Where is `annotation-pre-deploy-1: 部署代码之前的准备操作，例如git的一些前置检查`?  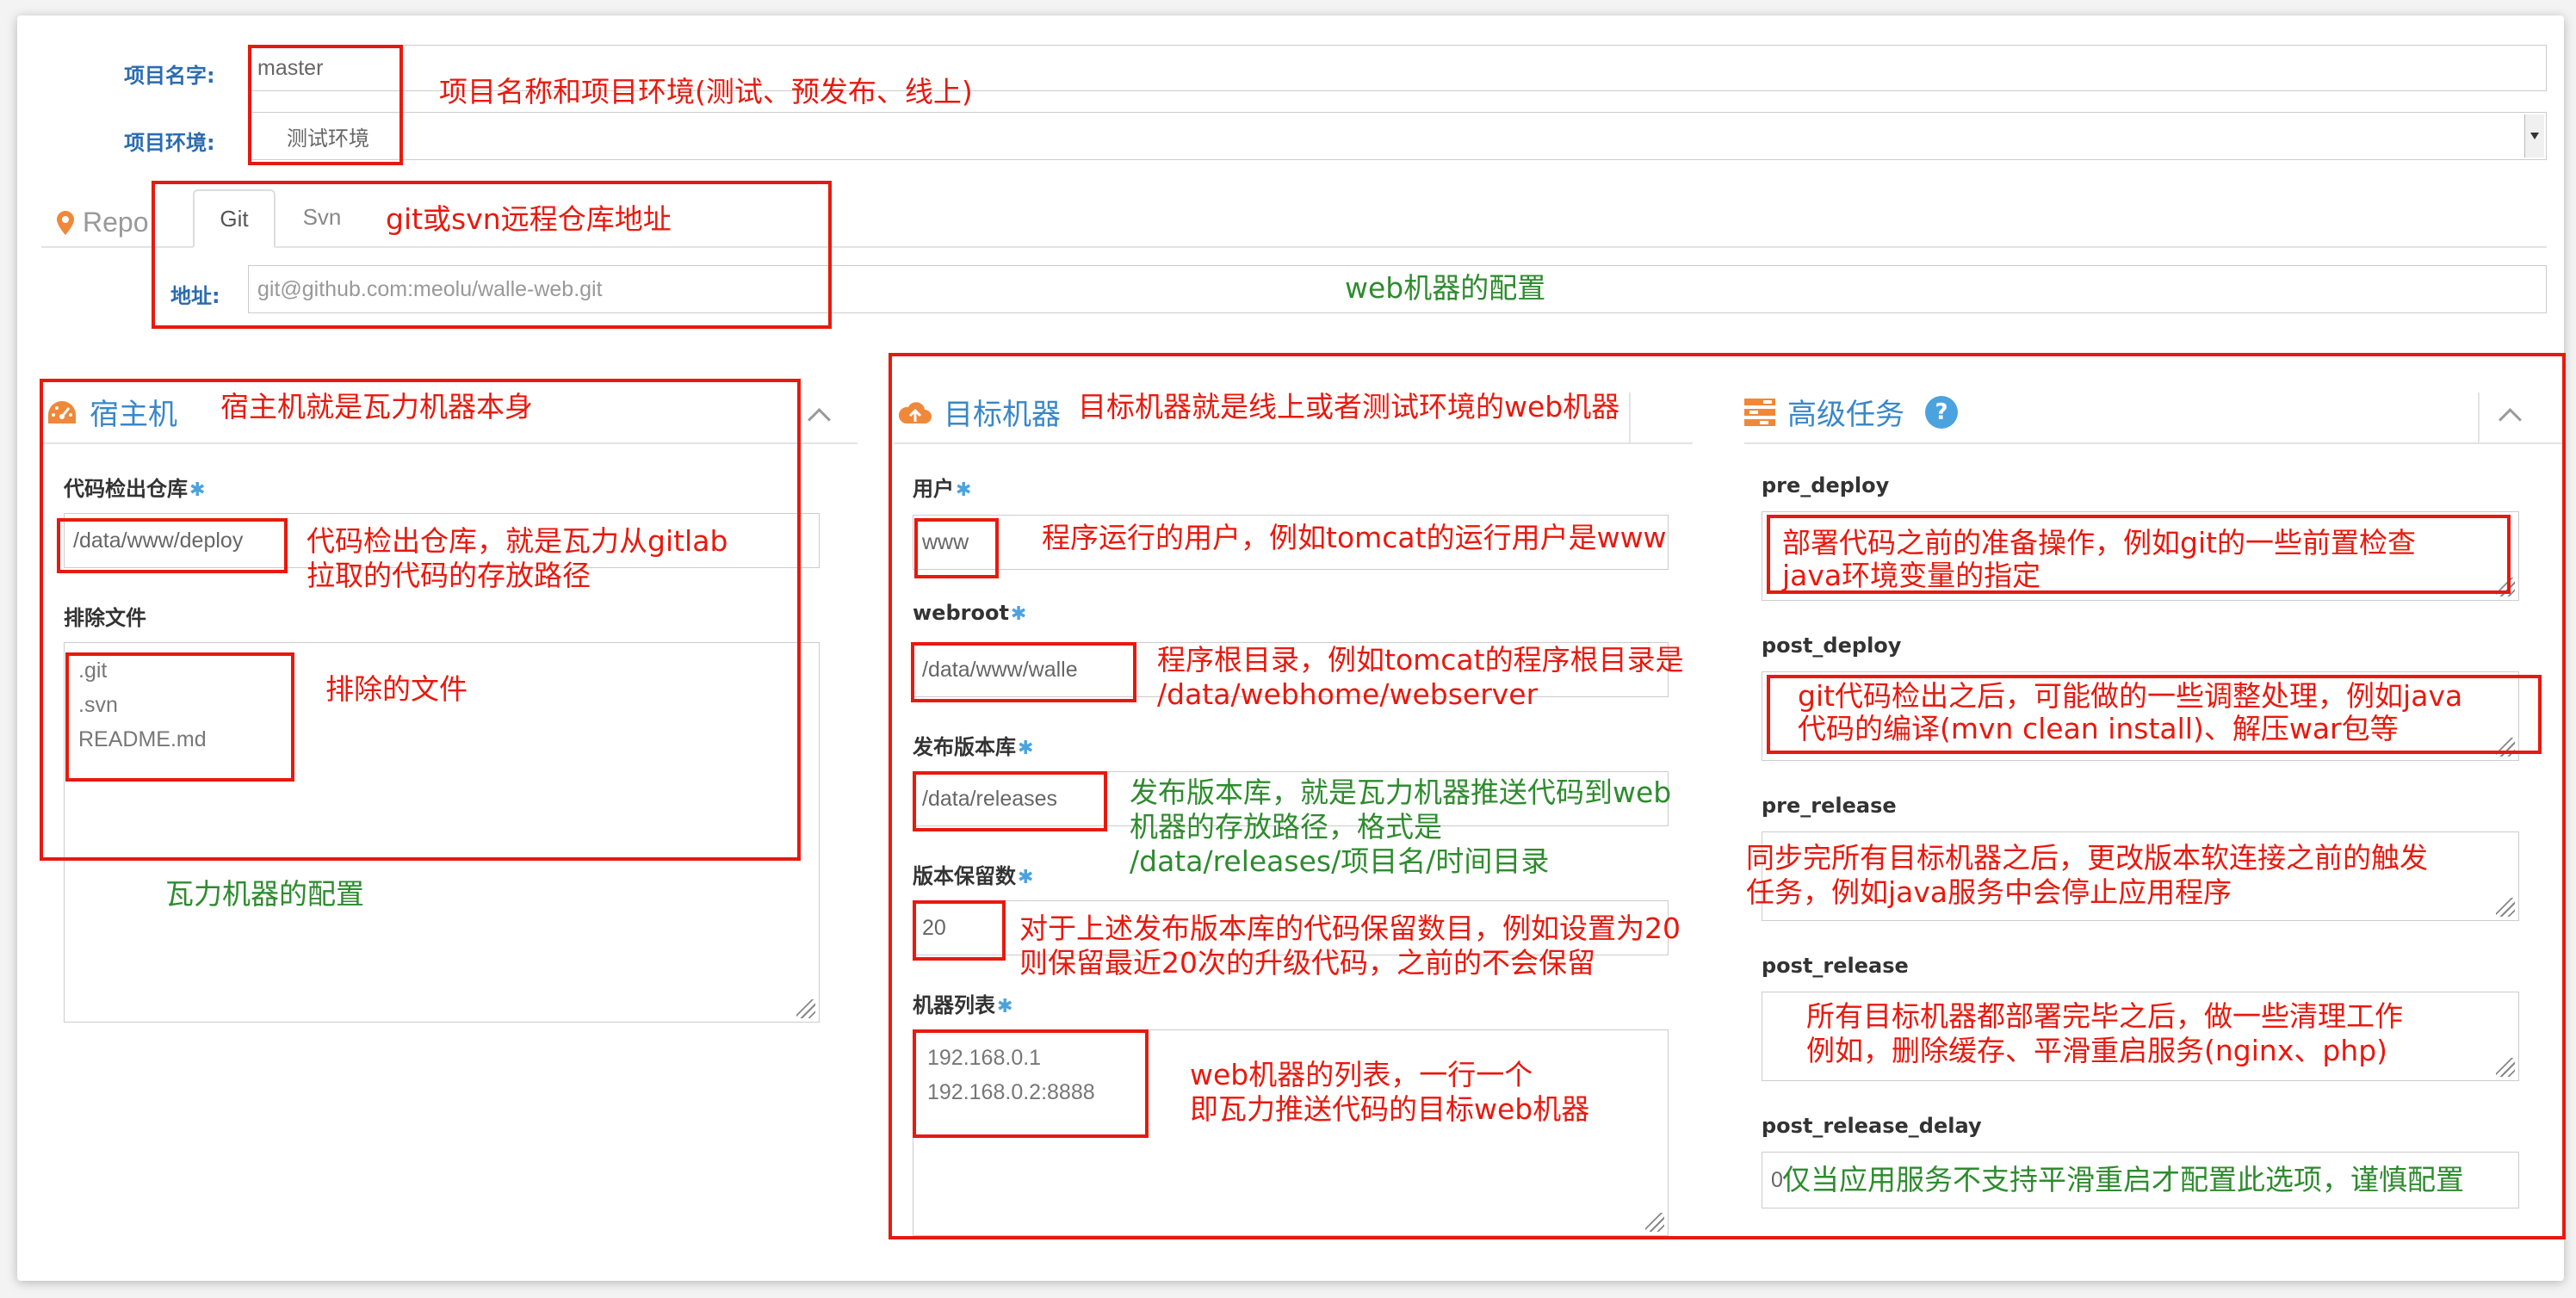 annotation-pre-deploy-1: 部署代码之前的准备操作，例如git的一些前置检查 is located at coordinates (2099, 542).